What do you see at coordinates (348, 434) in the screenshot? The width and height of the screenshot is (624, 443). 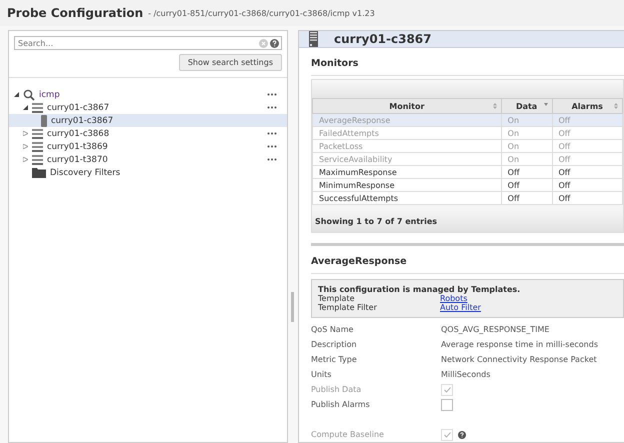 I see `field-label: Compute Baseline` at bounding box center [348, 434].